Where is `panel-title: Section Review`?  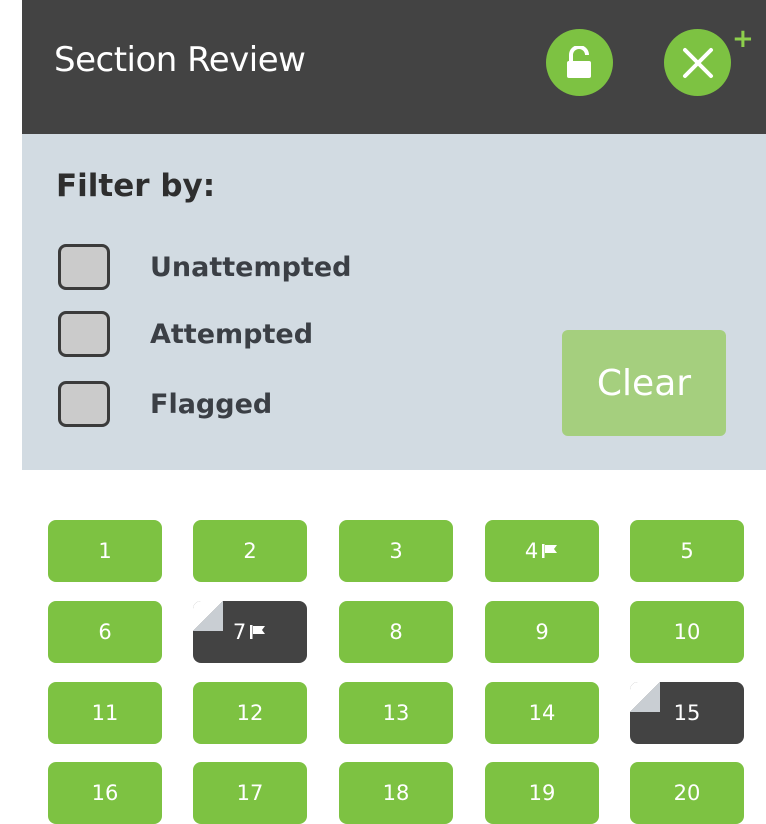
panel-title: Section Review is located at coordinates (180, 60).